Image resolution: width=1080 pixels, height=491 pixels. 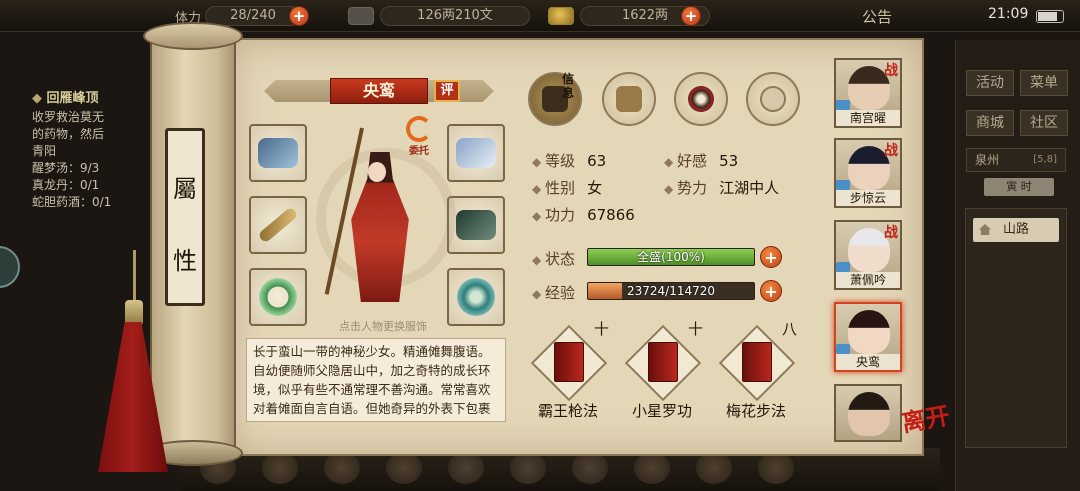 I want to click on exp-text: 23724/114720, so click(x=671, y=291).